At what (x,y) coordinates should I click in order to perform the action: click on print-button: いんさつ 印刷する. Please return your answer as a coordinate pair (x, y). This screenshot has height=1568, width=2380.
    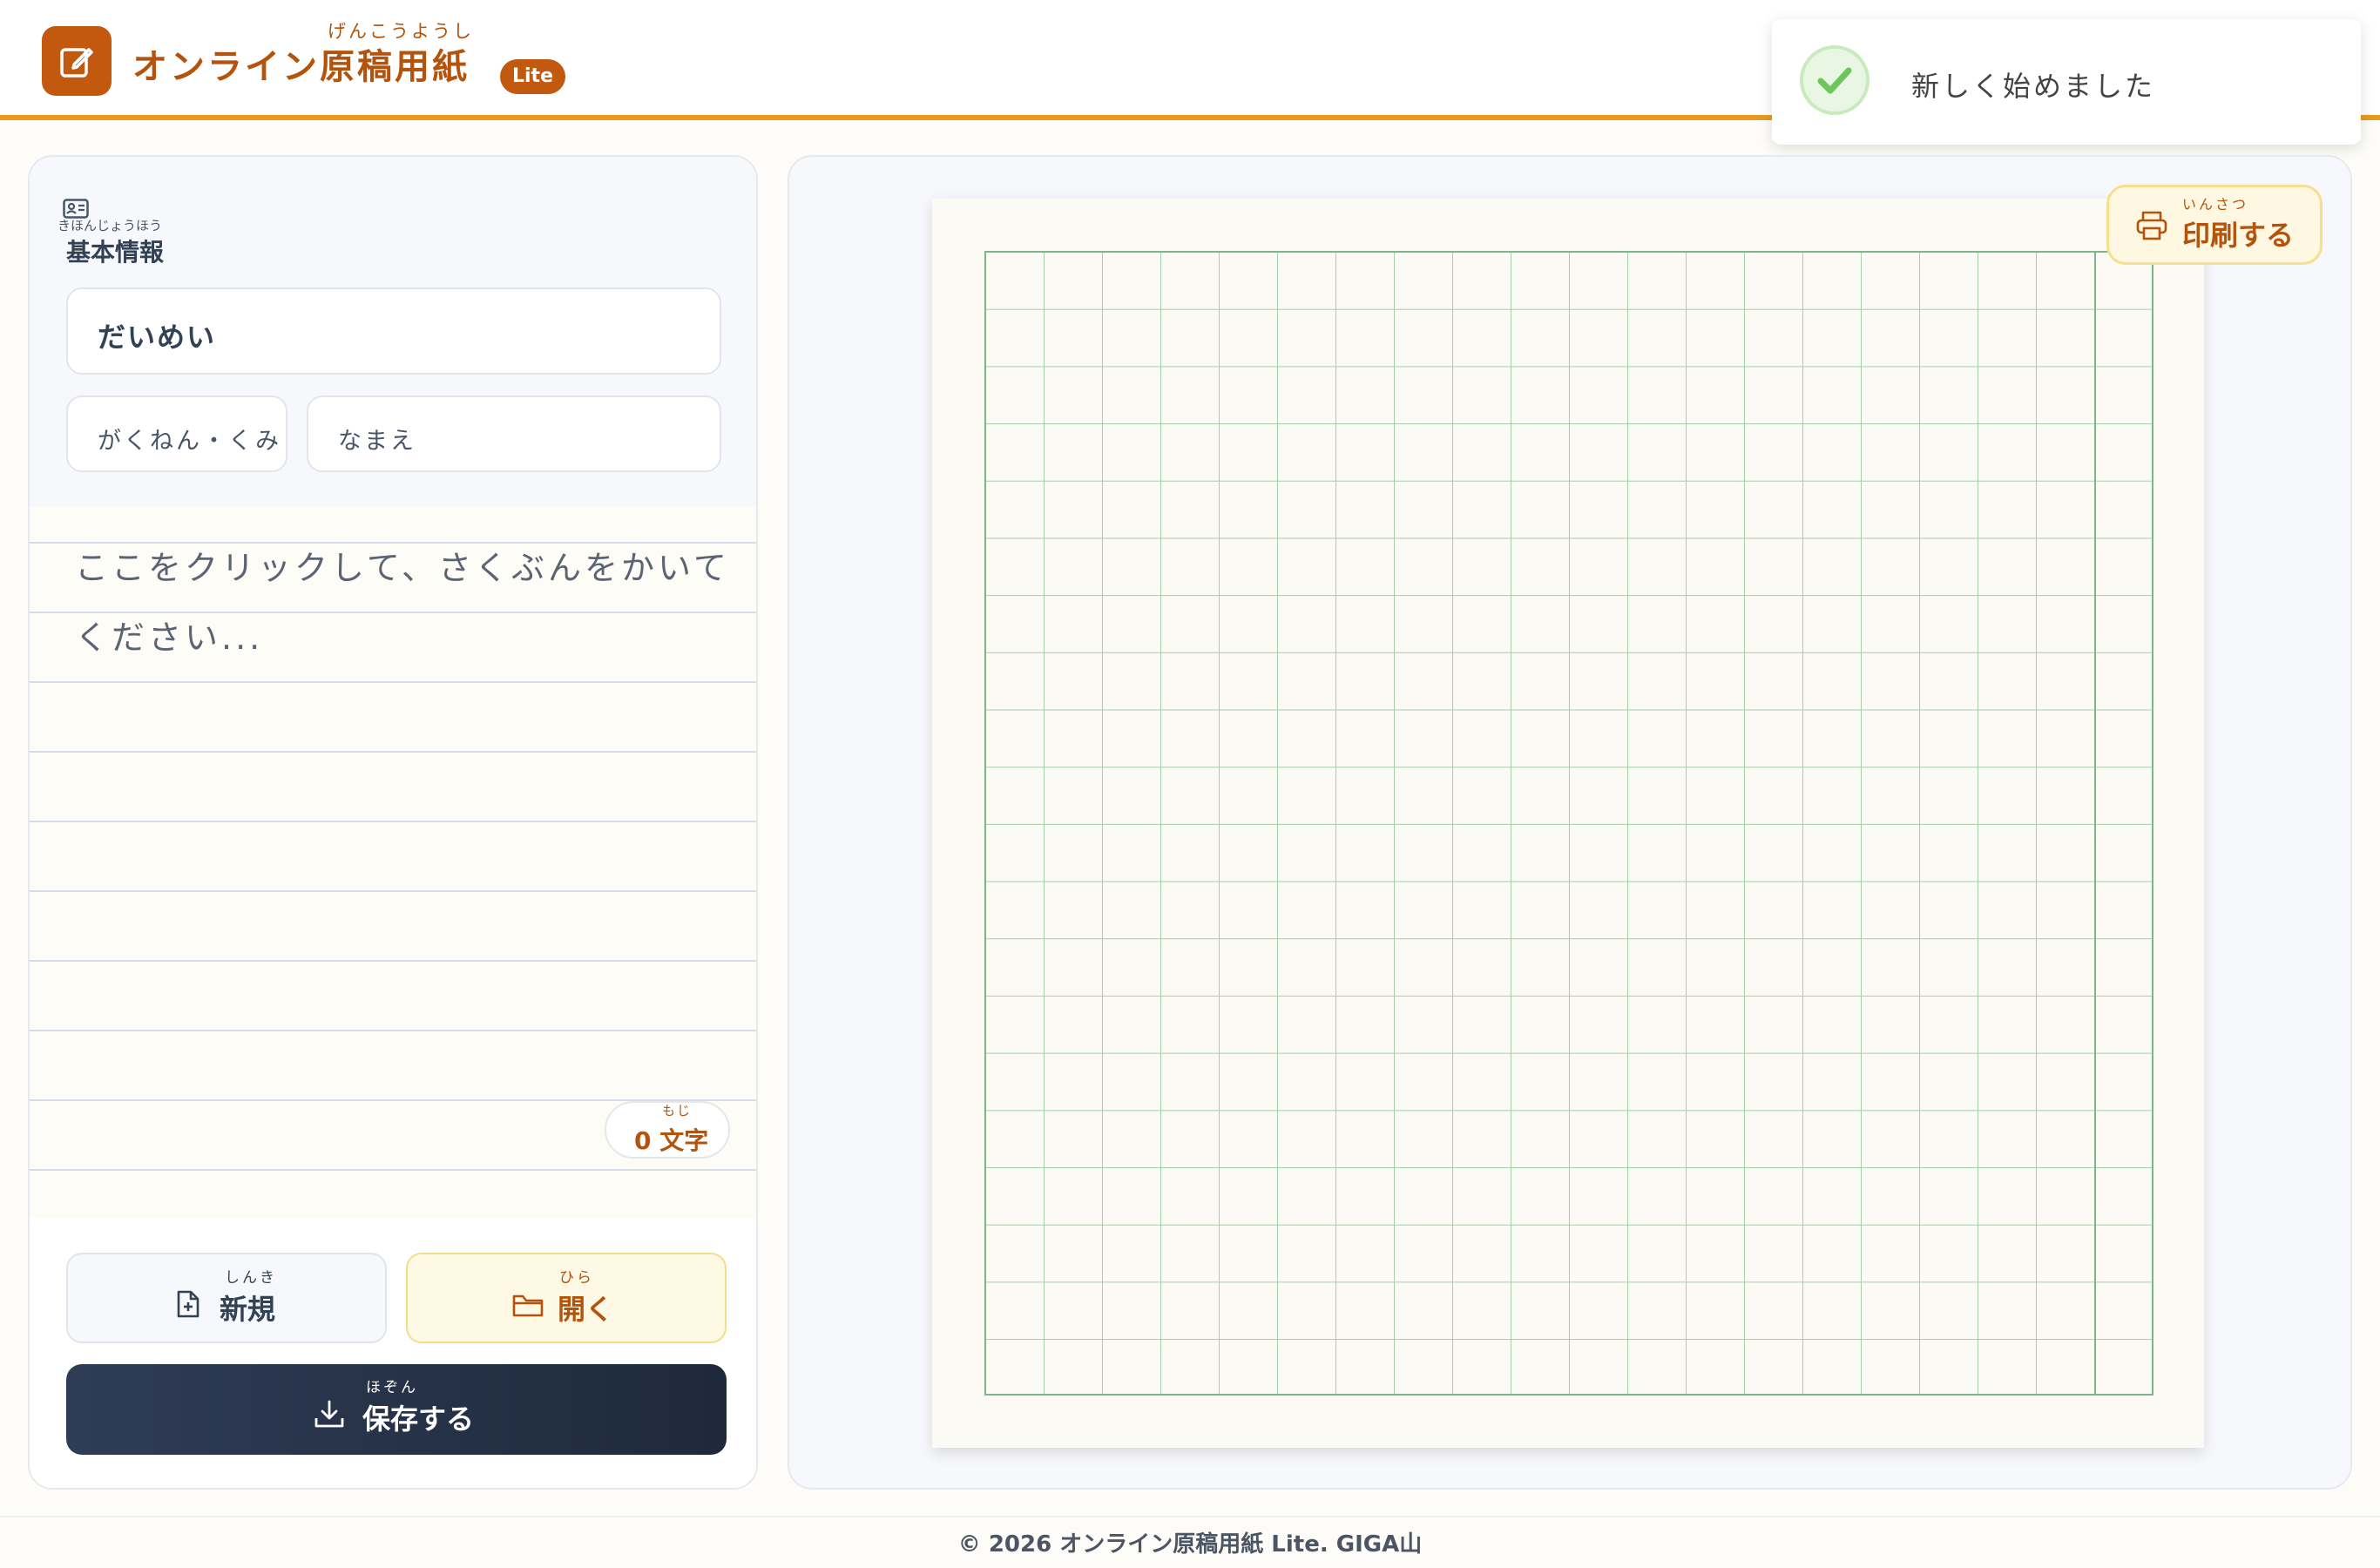
    Looking at the image, I should click on (2214, 225).